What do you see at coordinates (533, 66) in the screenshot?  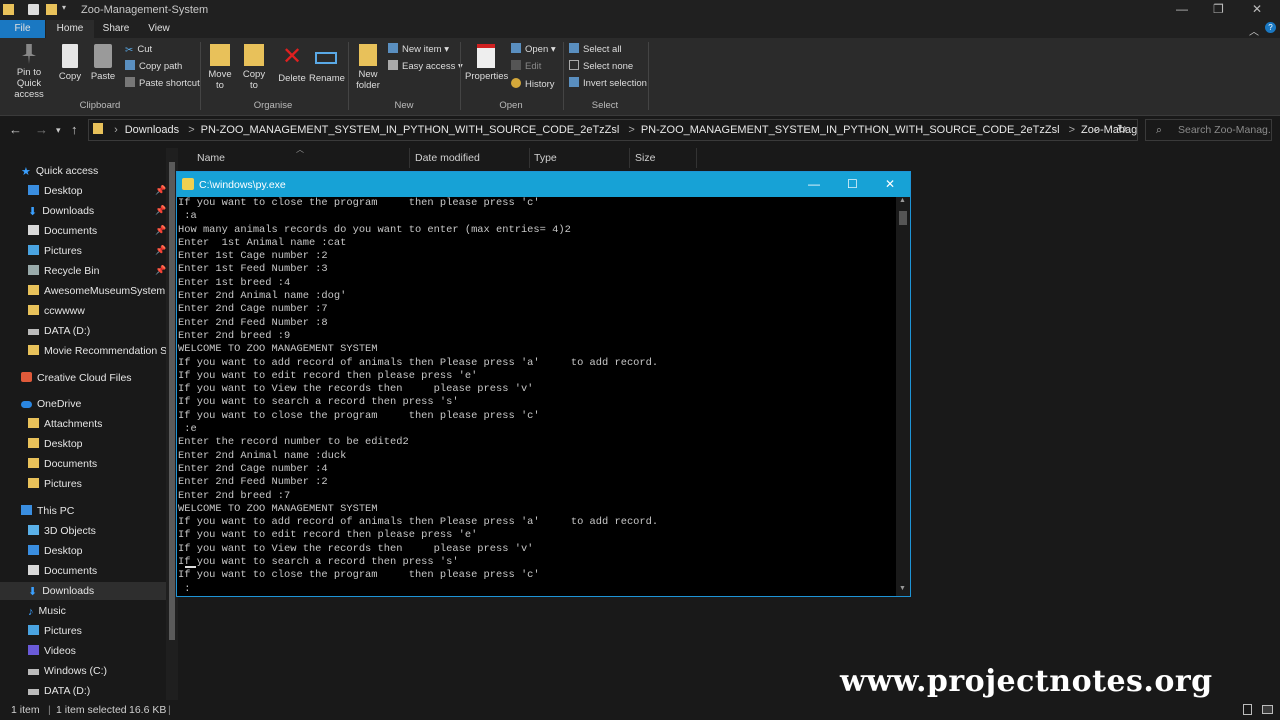 I see `edit-label: Edit` at bounding box center [533, 66].